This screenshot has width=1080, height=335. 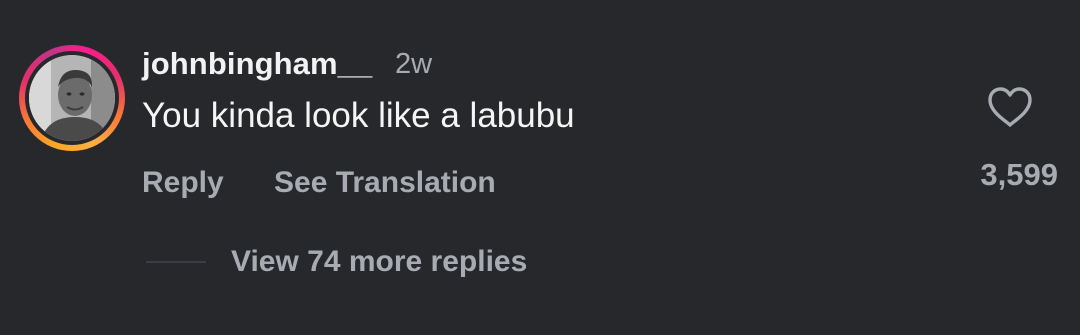 I want to click on avatar, so click(x=72, y=98).